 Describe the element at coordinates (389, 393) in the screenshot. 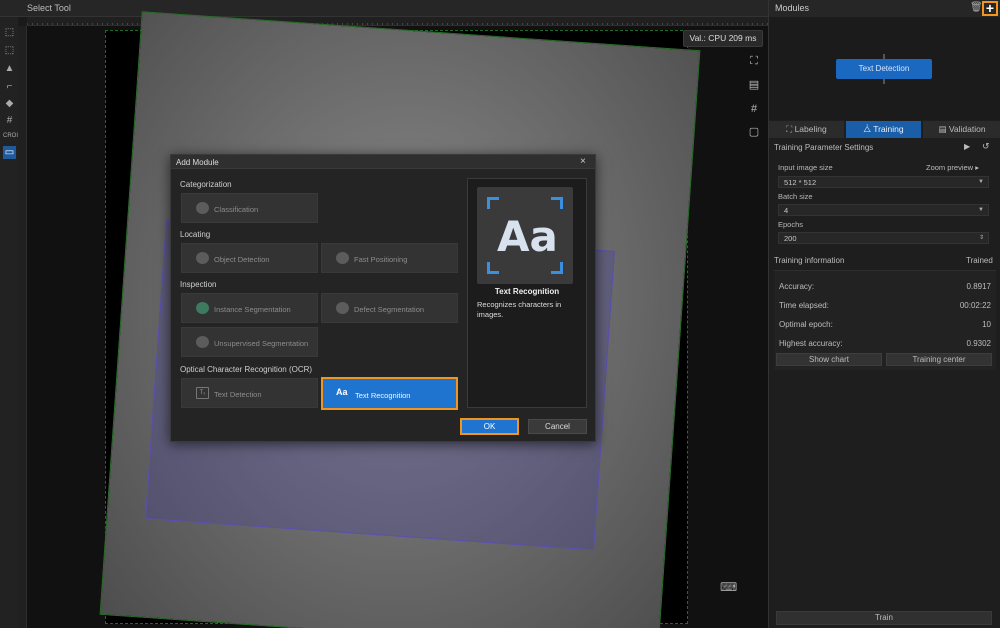

I see `module-text-recognition: Aa Text Recognition` at that location.